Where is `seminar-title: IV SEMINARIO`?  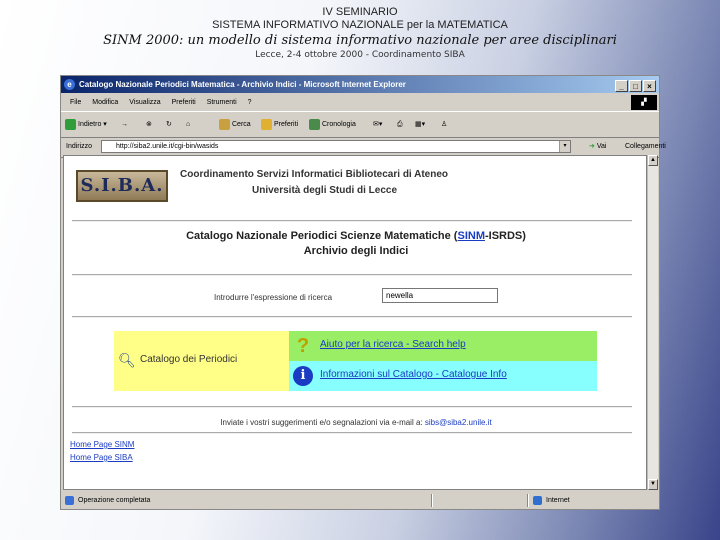 seminar-title: IV SEMINARIO is located at coordinates (360, 12).